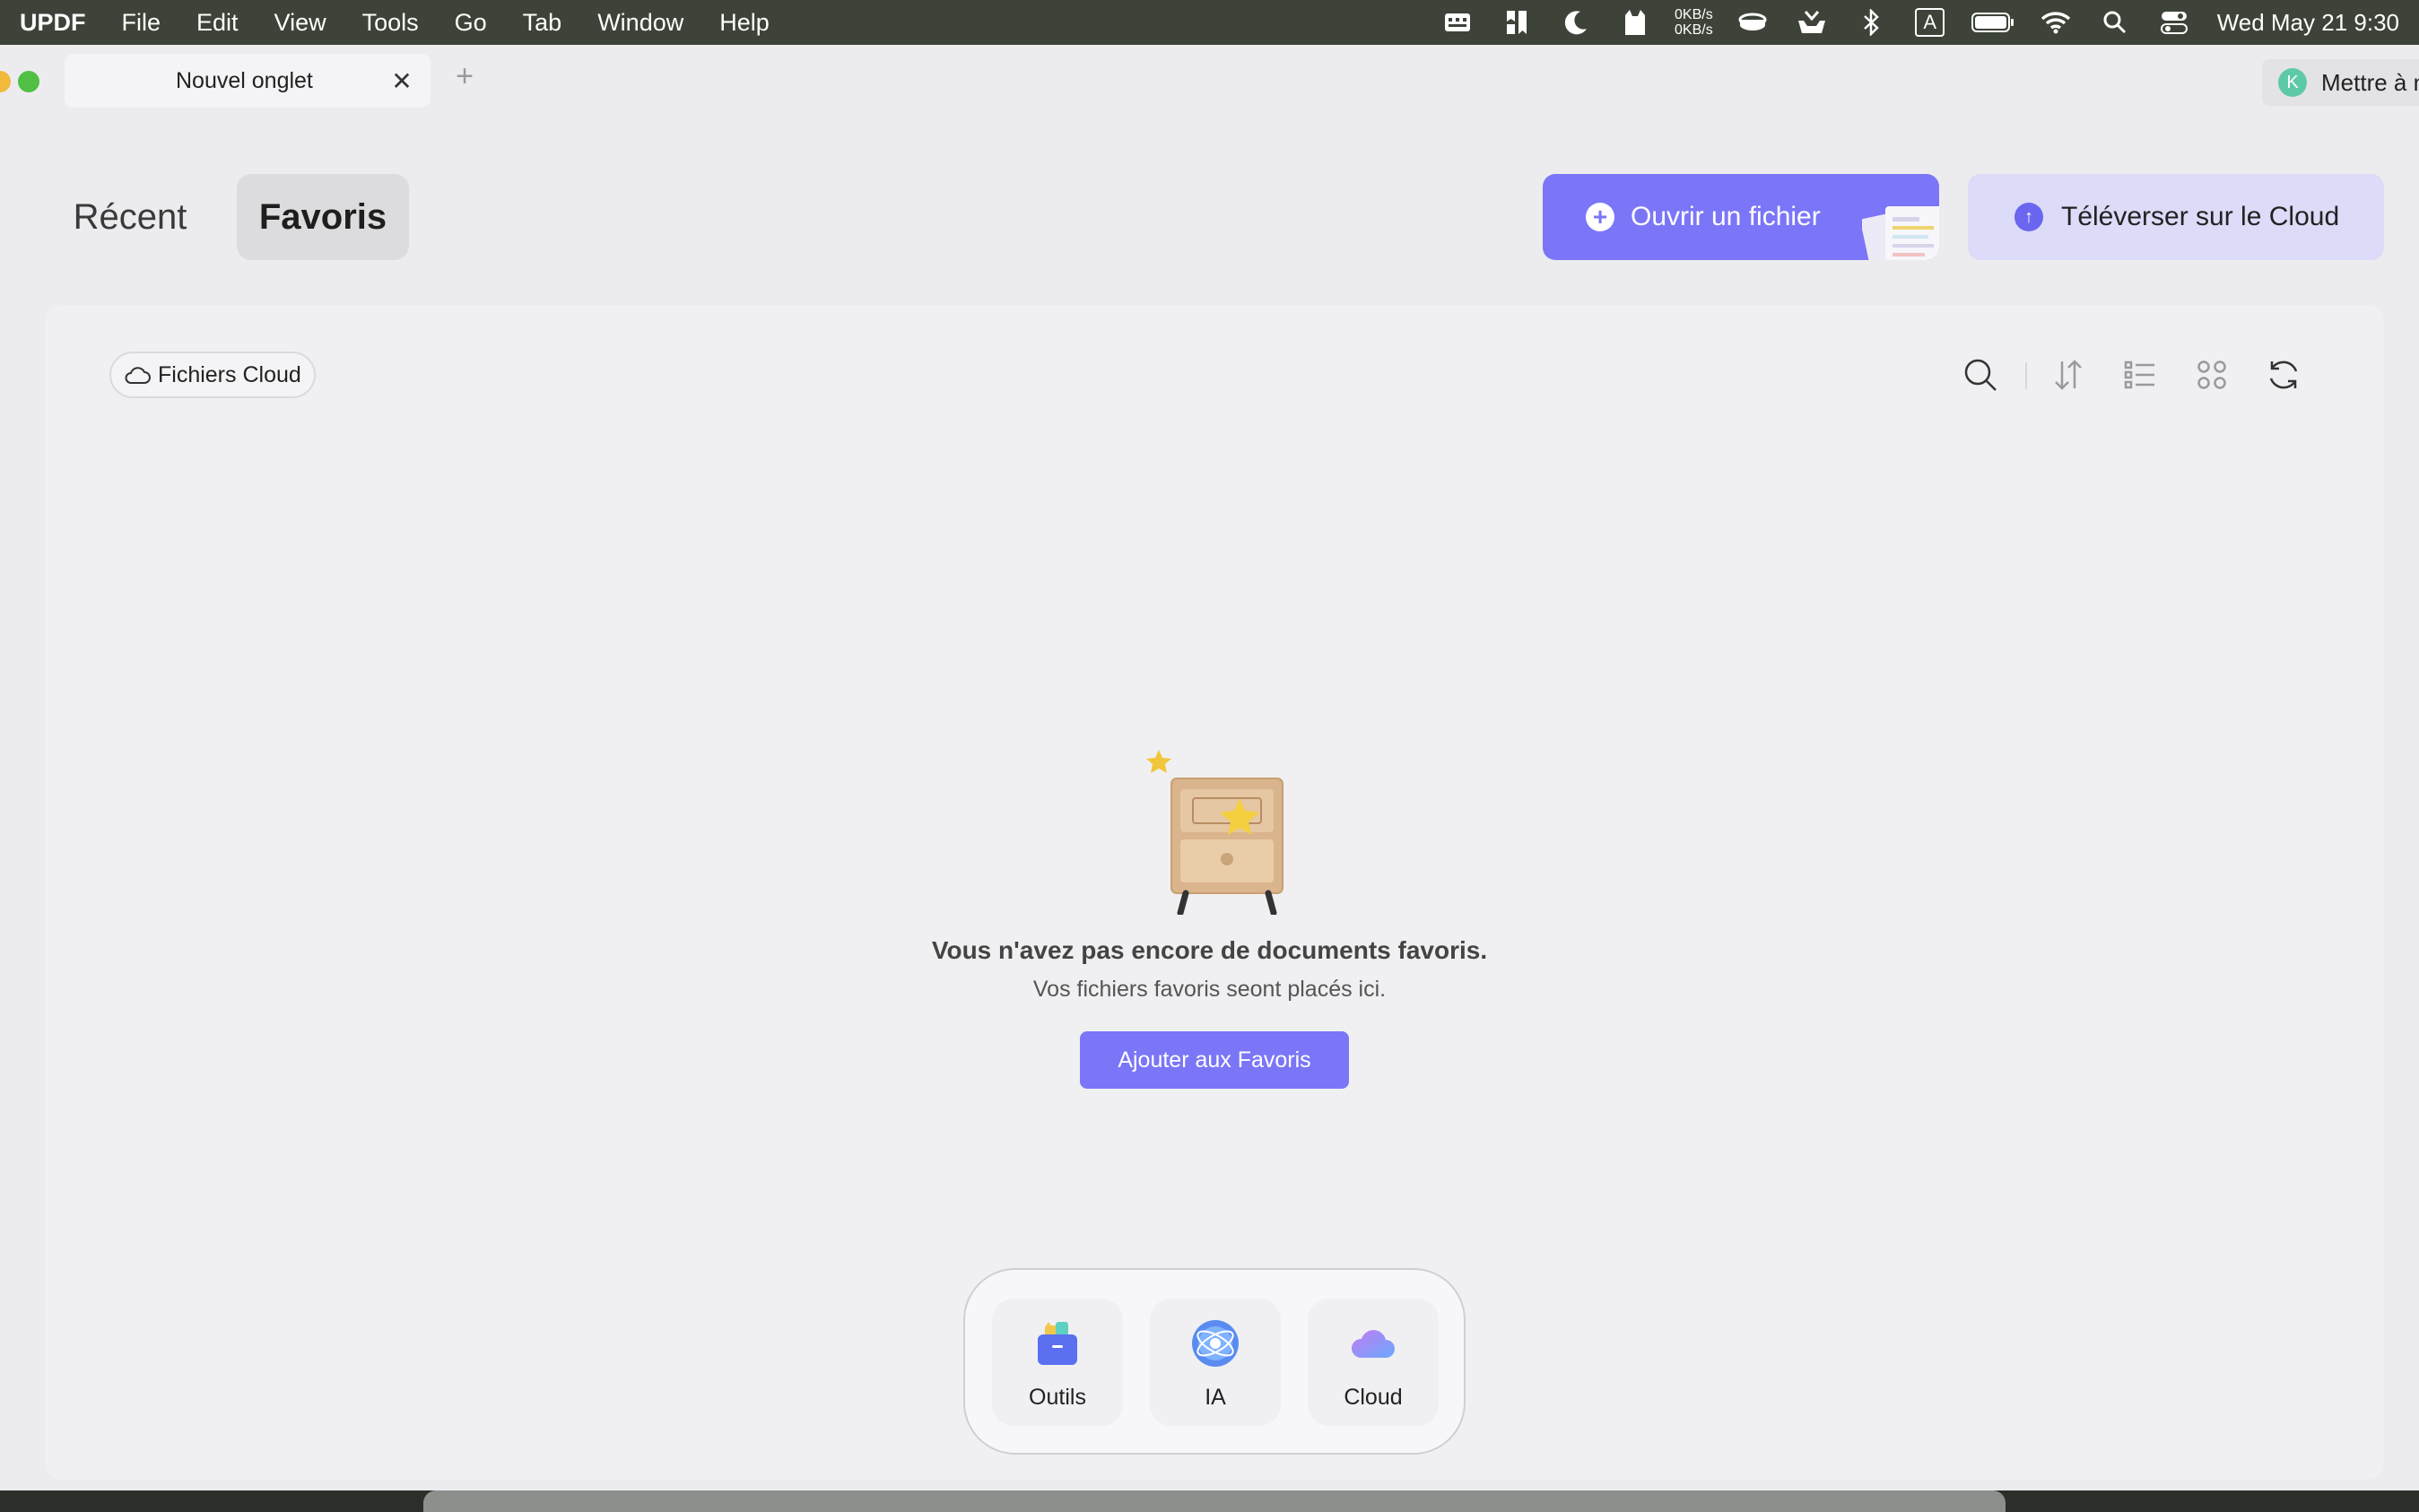 This screenshot has width=2419, height=1512. I want to click on upload-cloud-button: ↑ Téléverser sur le Cloud, so click(2176, 217).